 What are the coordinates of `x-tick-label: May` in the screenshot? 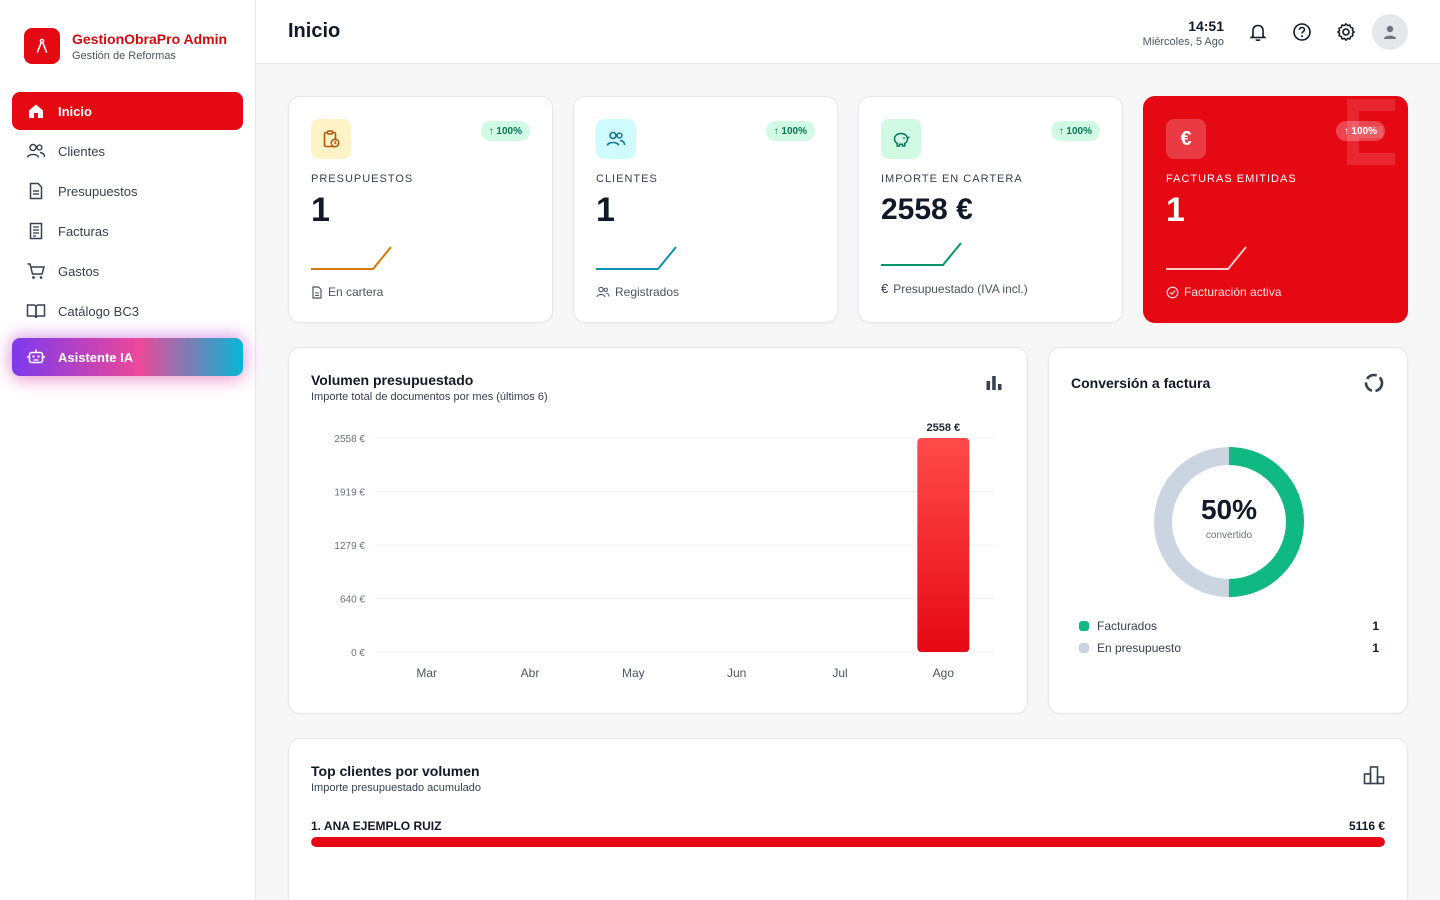 It's located at (633, 673).